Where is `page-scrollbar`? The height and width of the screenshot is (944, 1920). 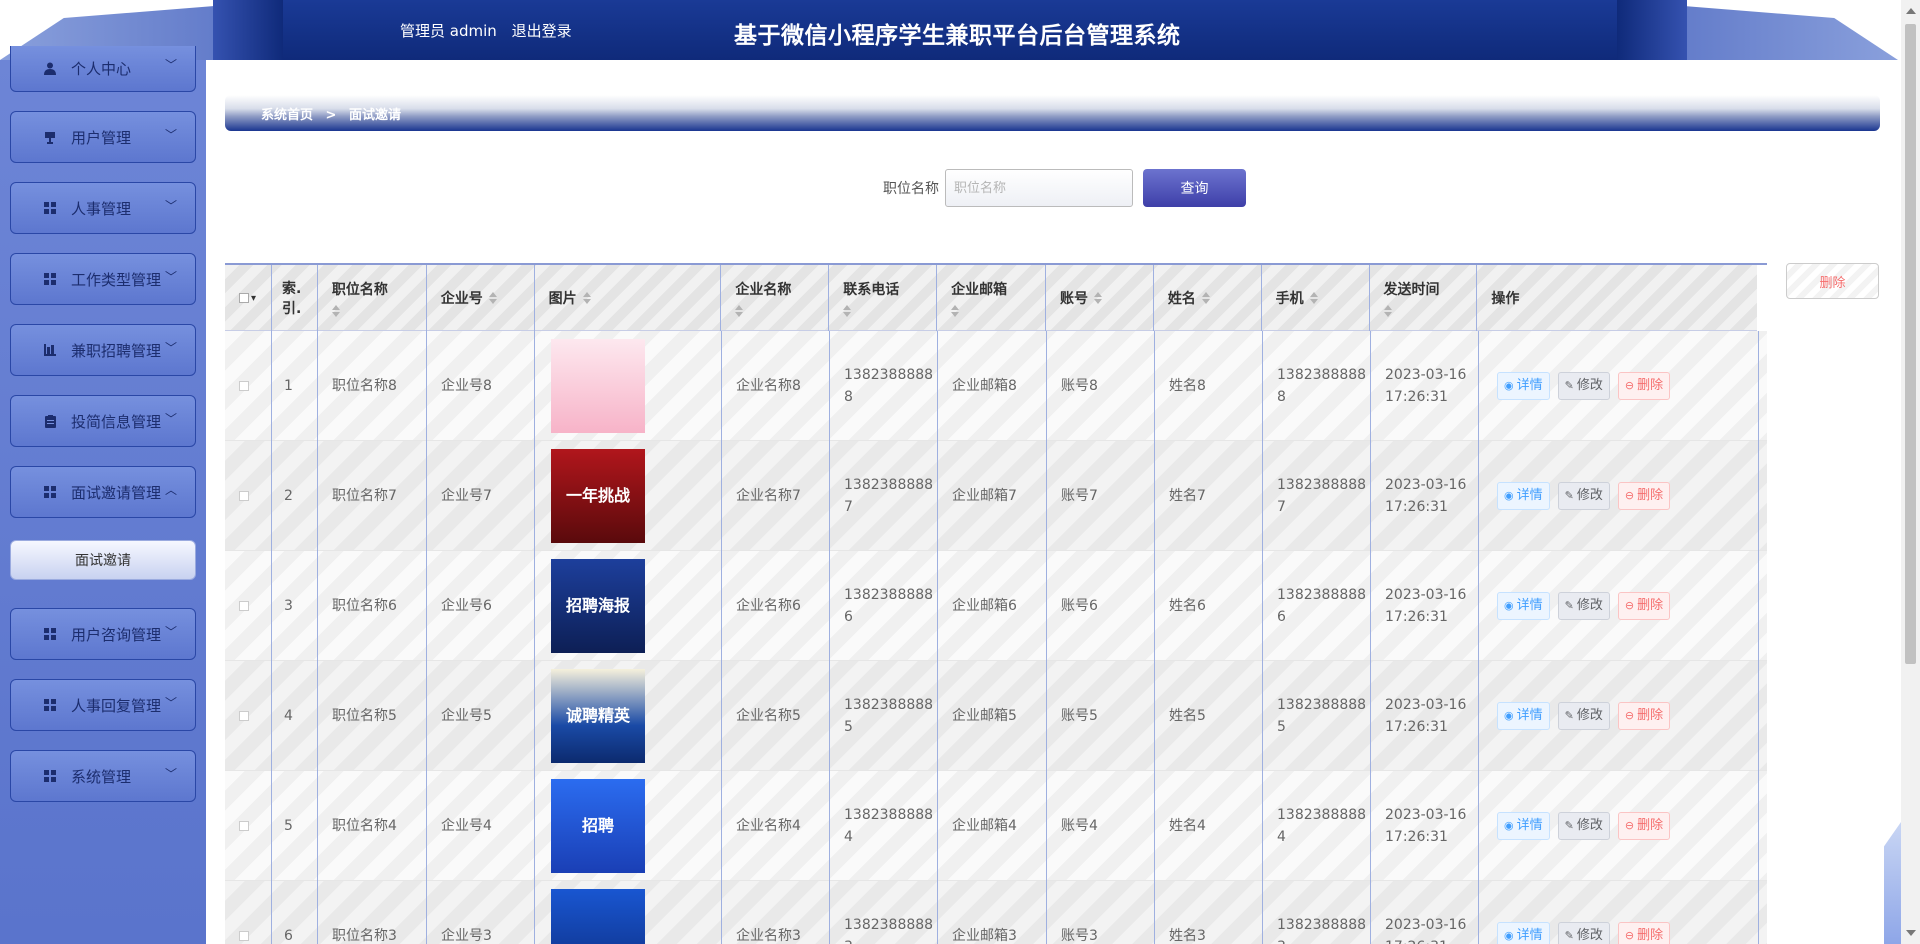
page-scrollbar is located at coordinates (1910, 472).